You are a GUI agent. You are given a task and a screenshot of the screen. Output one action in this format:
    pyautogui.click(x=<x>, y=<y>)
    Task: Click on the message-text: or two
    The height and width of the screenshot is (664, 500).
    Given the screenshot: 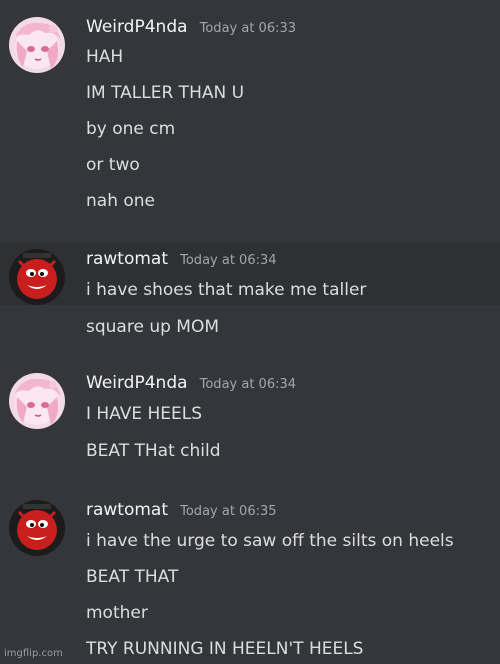 What is the action you would take?
    pyautogui.click(x=113, y=165)
    